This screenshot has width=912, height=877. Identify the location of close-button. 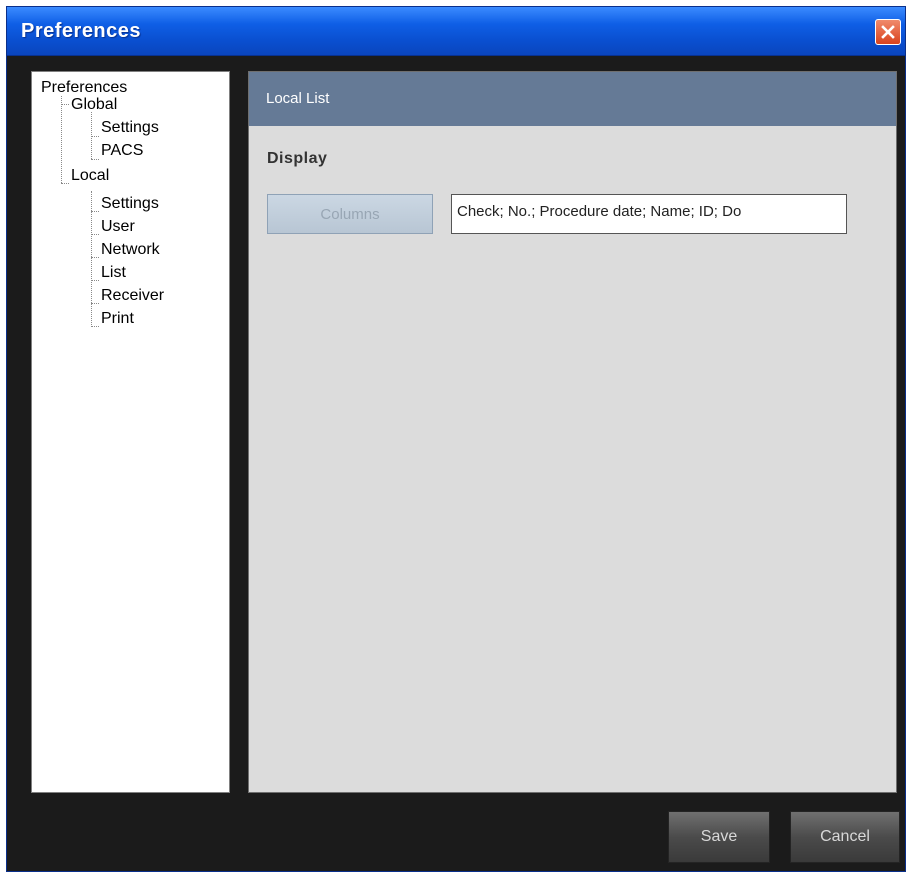
(888, 32).